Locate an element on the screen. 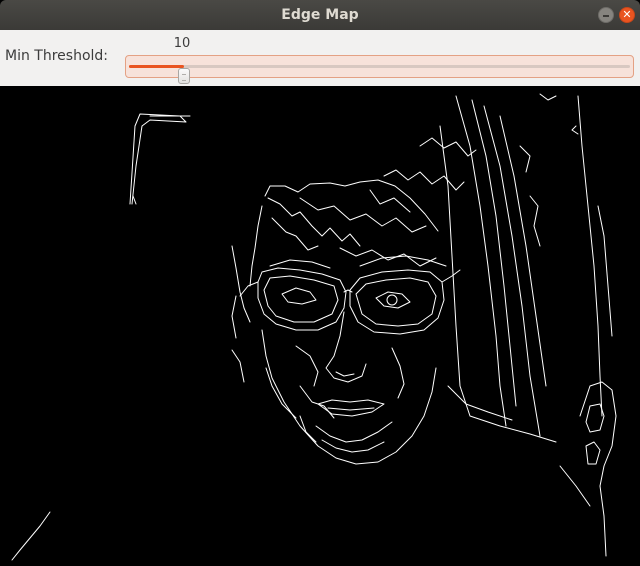 This screenshot has width=640, height=566. threshold-value: 10 is located at coordinates (182, 43).